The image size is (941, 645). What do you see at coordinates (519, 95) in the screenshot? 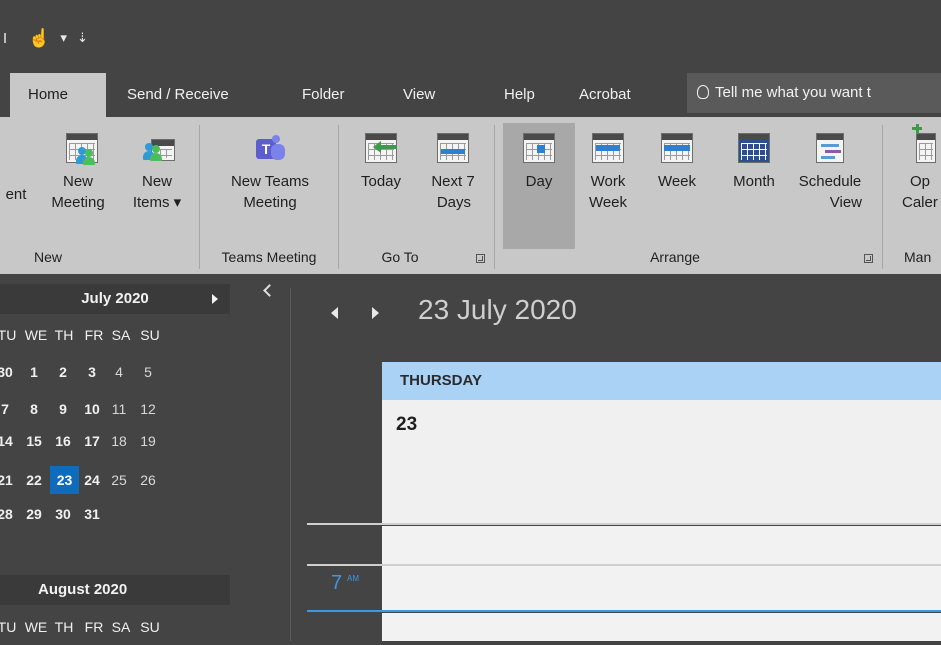
I see `tab-help: Help` at bounding box center [519, 95].